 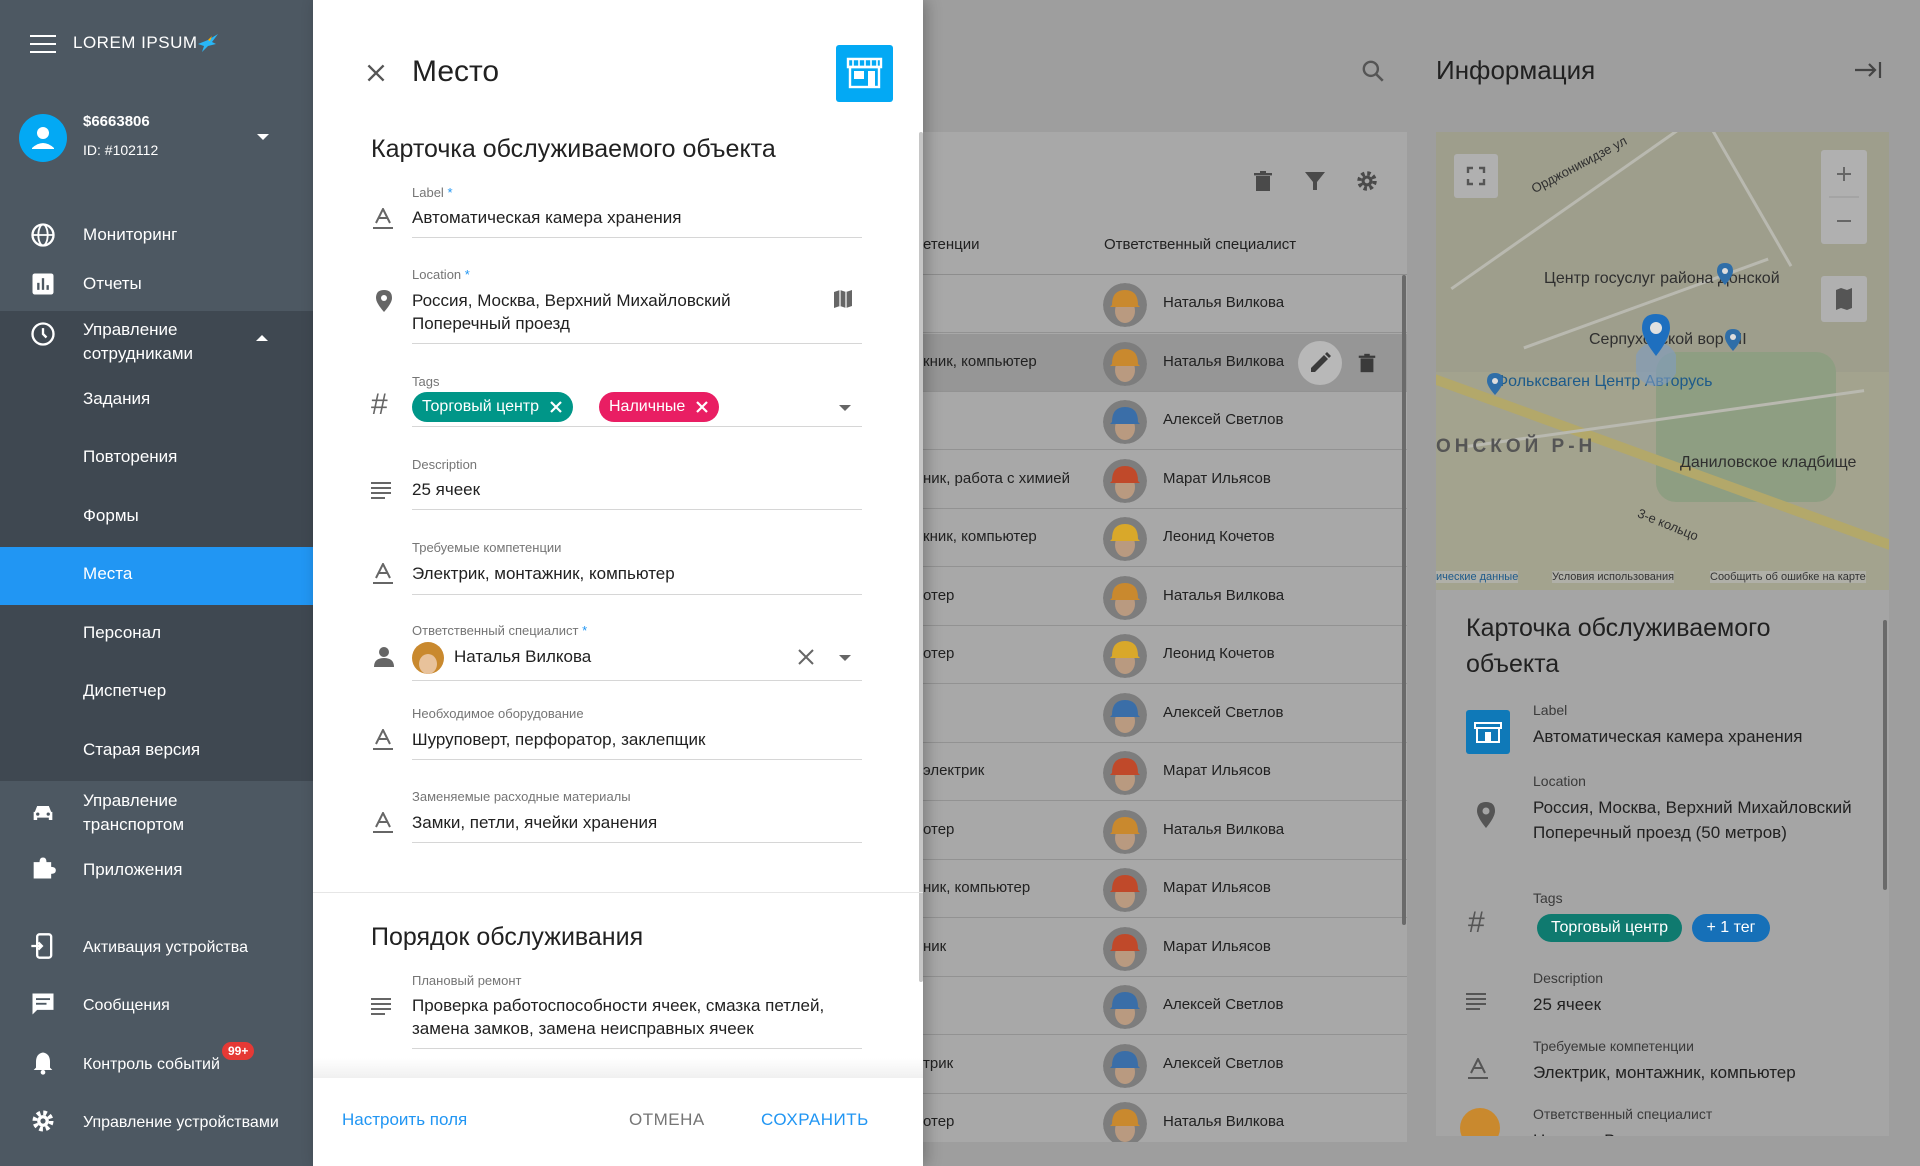 What do you see at coordinates (43, 138) in the screenshot?
I see `person-icon` at bounding box center [43, 138].